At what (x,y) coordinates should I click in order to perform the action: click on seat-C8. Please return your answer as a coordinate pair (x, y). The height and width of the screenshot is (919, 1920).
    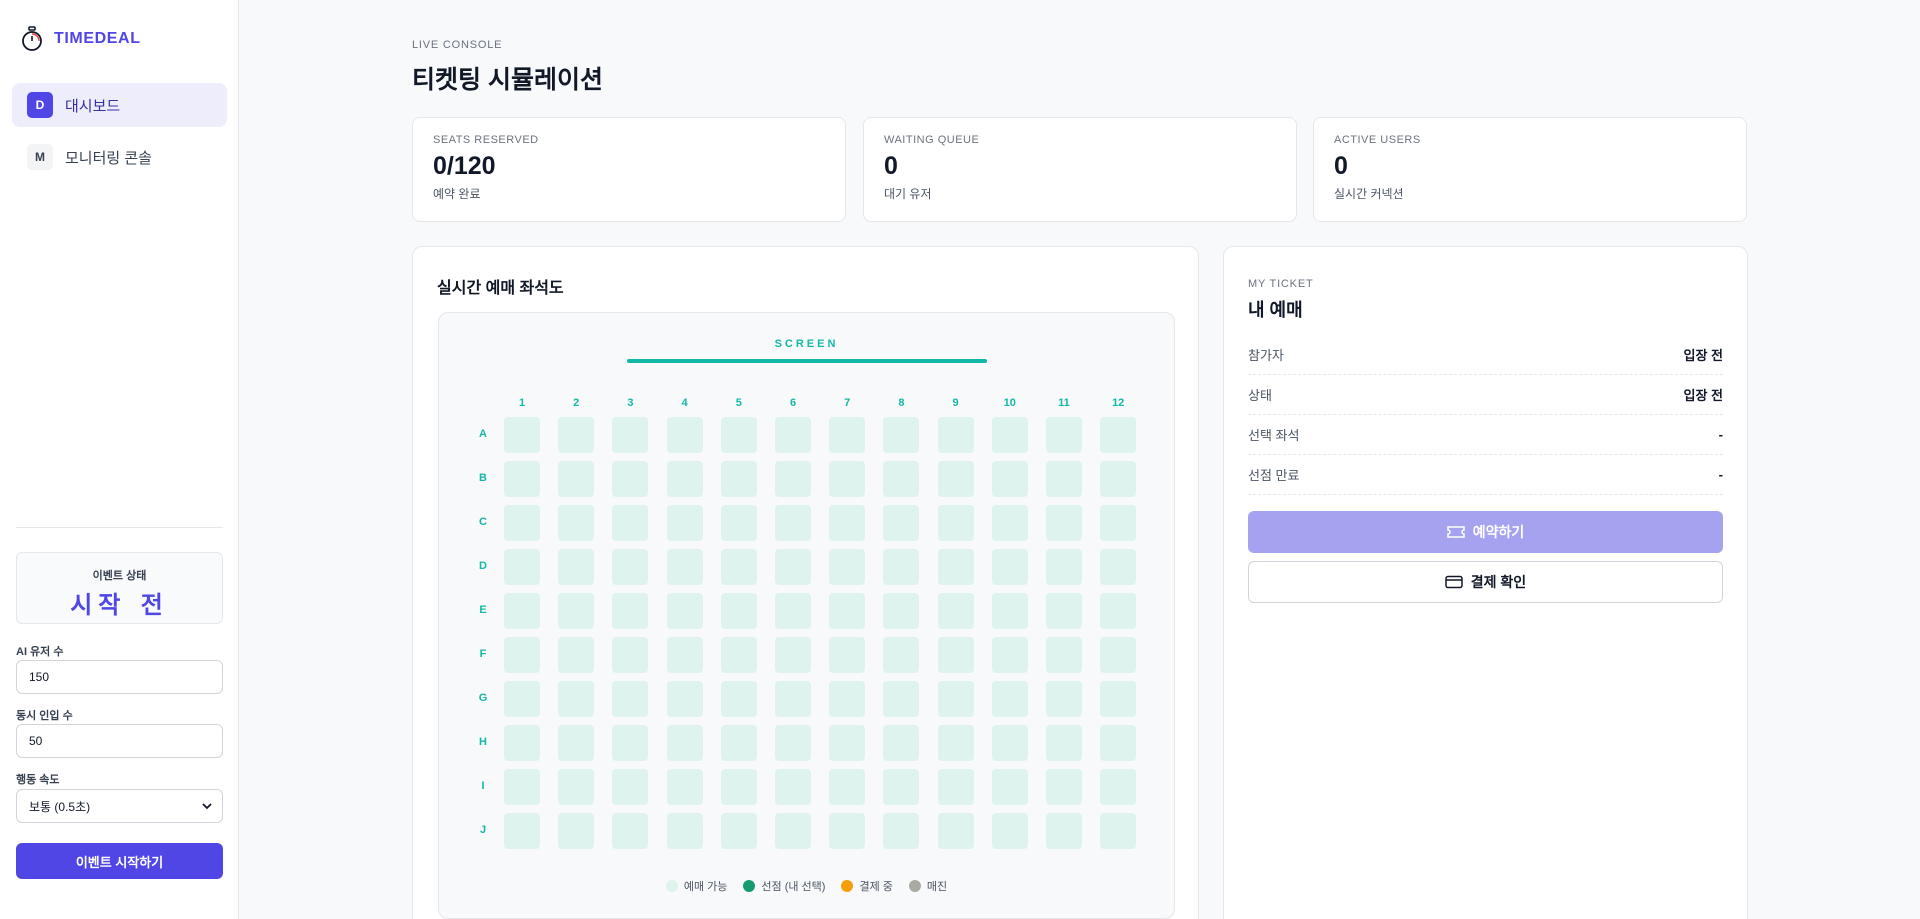
    Looking at the image, I should click on (901, 523).